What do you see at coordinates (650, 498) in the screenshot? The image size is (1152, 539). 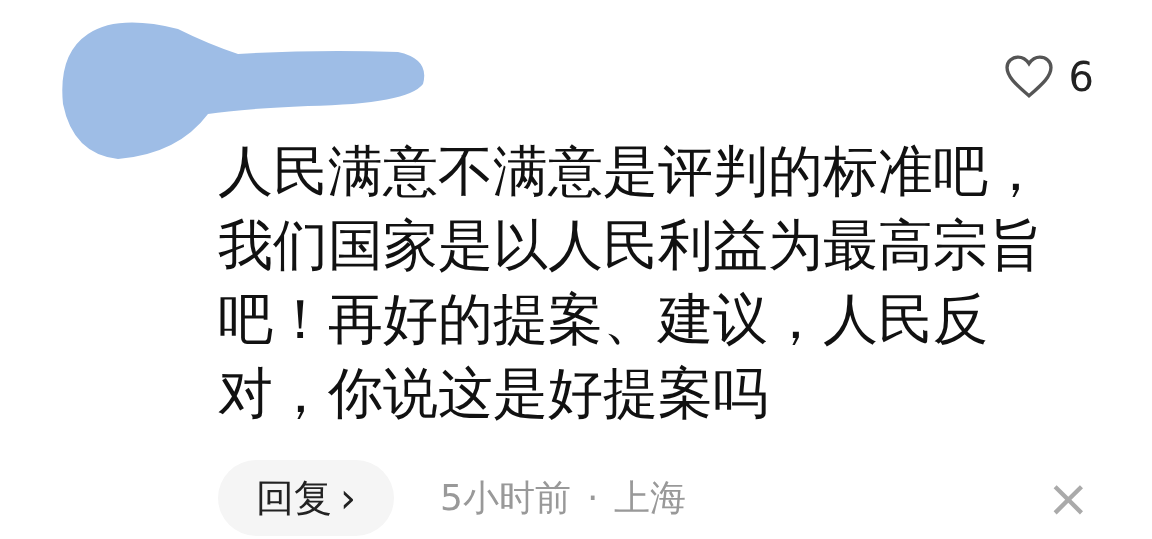 I see `comment-location: 上海` at bounding box center [650, 498].